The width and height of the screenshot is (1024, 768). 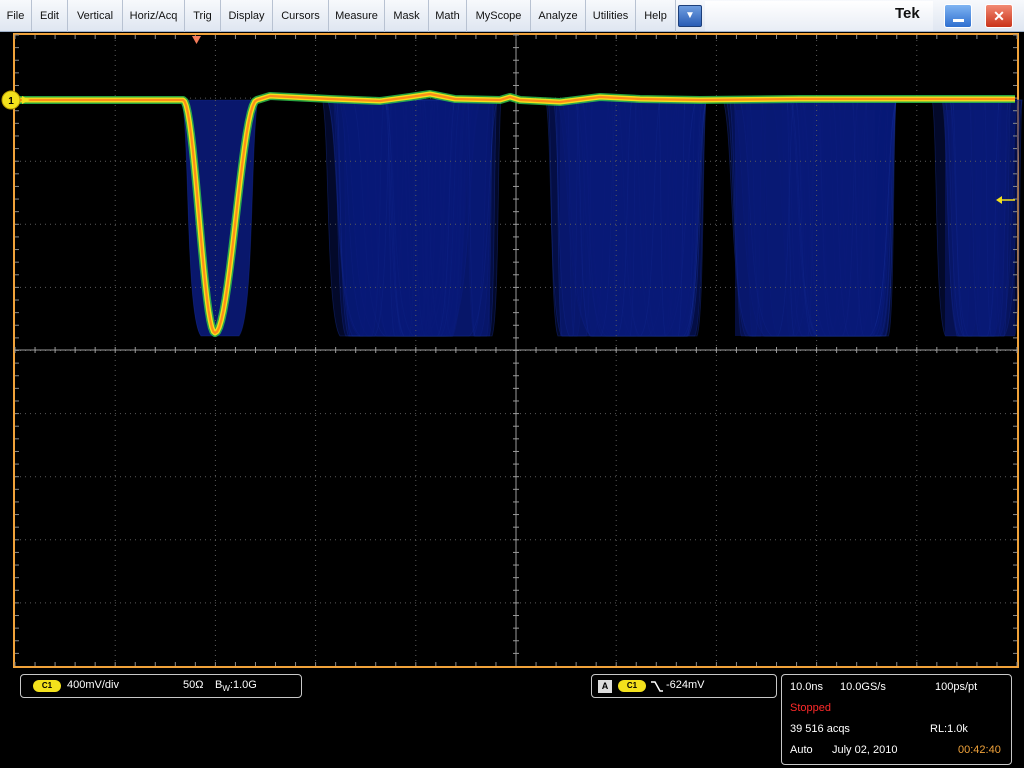 What do you see at coordinates (11, 101) in the screenshot?
I see `ch1-marker-label: 1` at bounding box center [11, 101].